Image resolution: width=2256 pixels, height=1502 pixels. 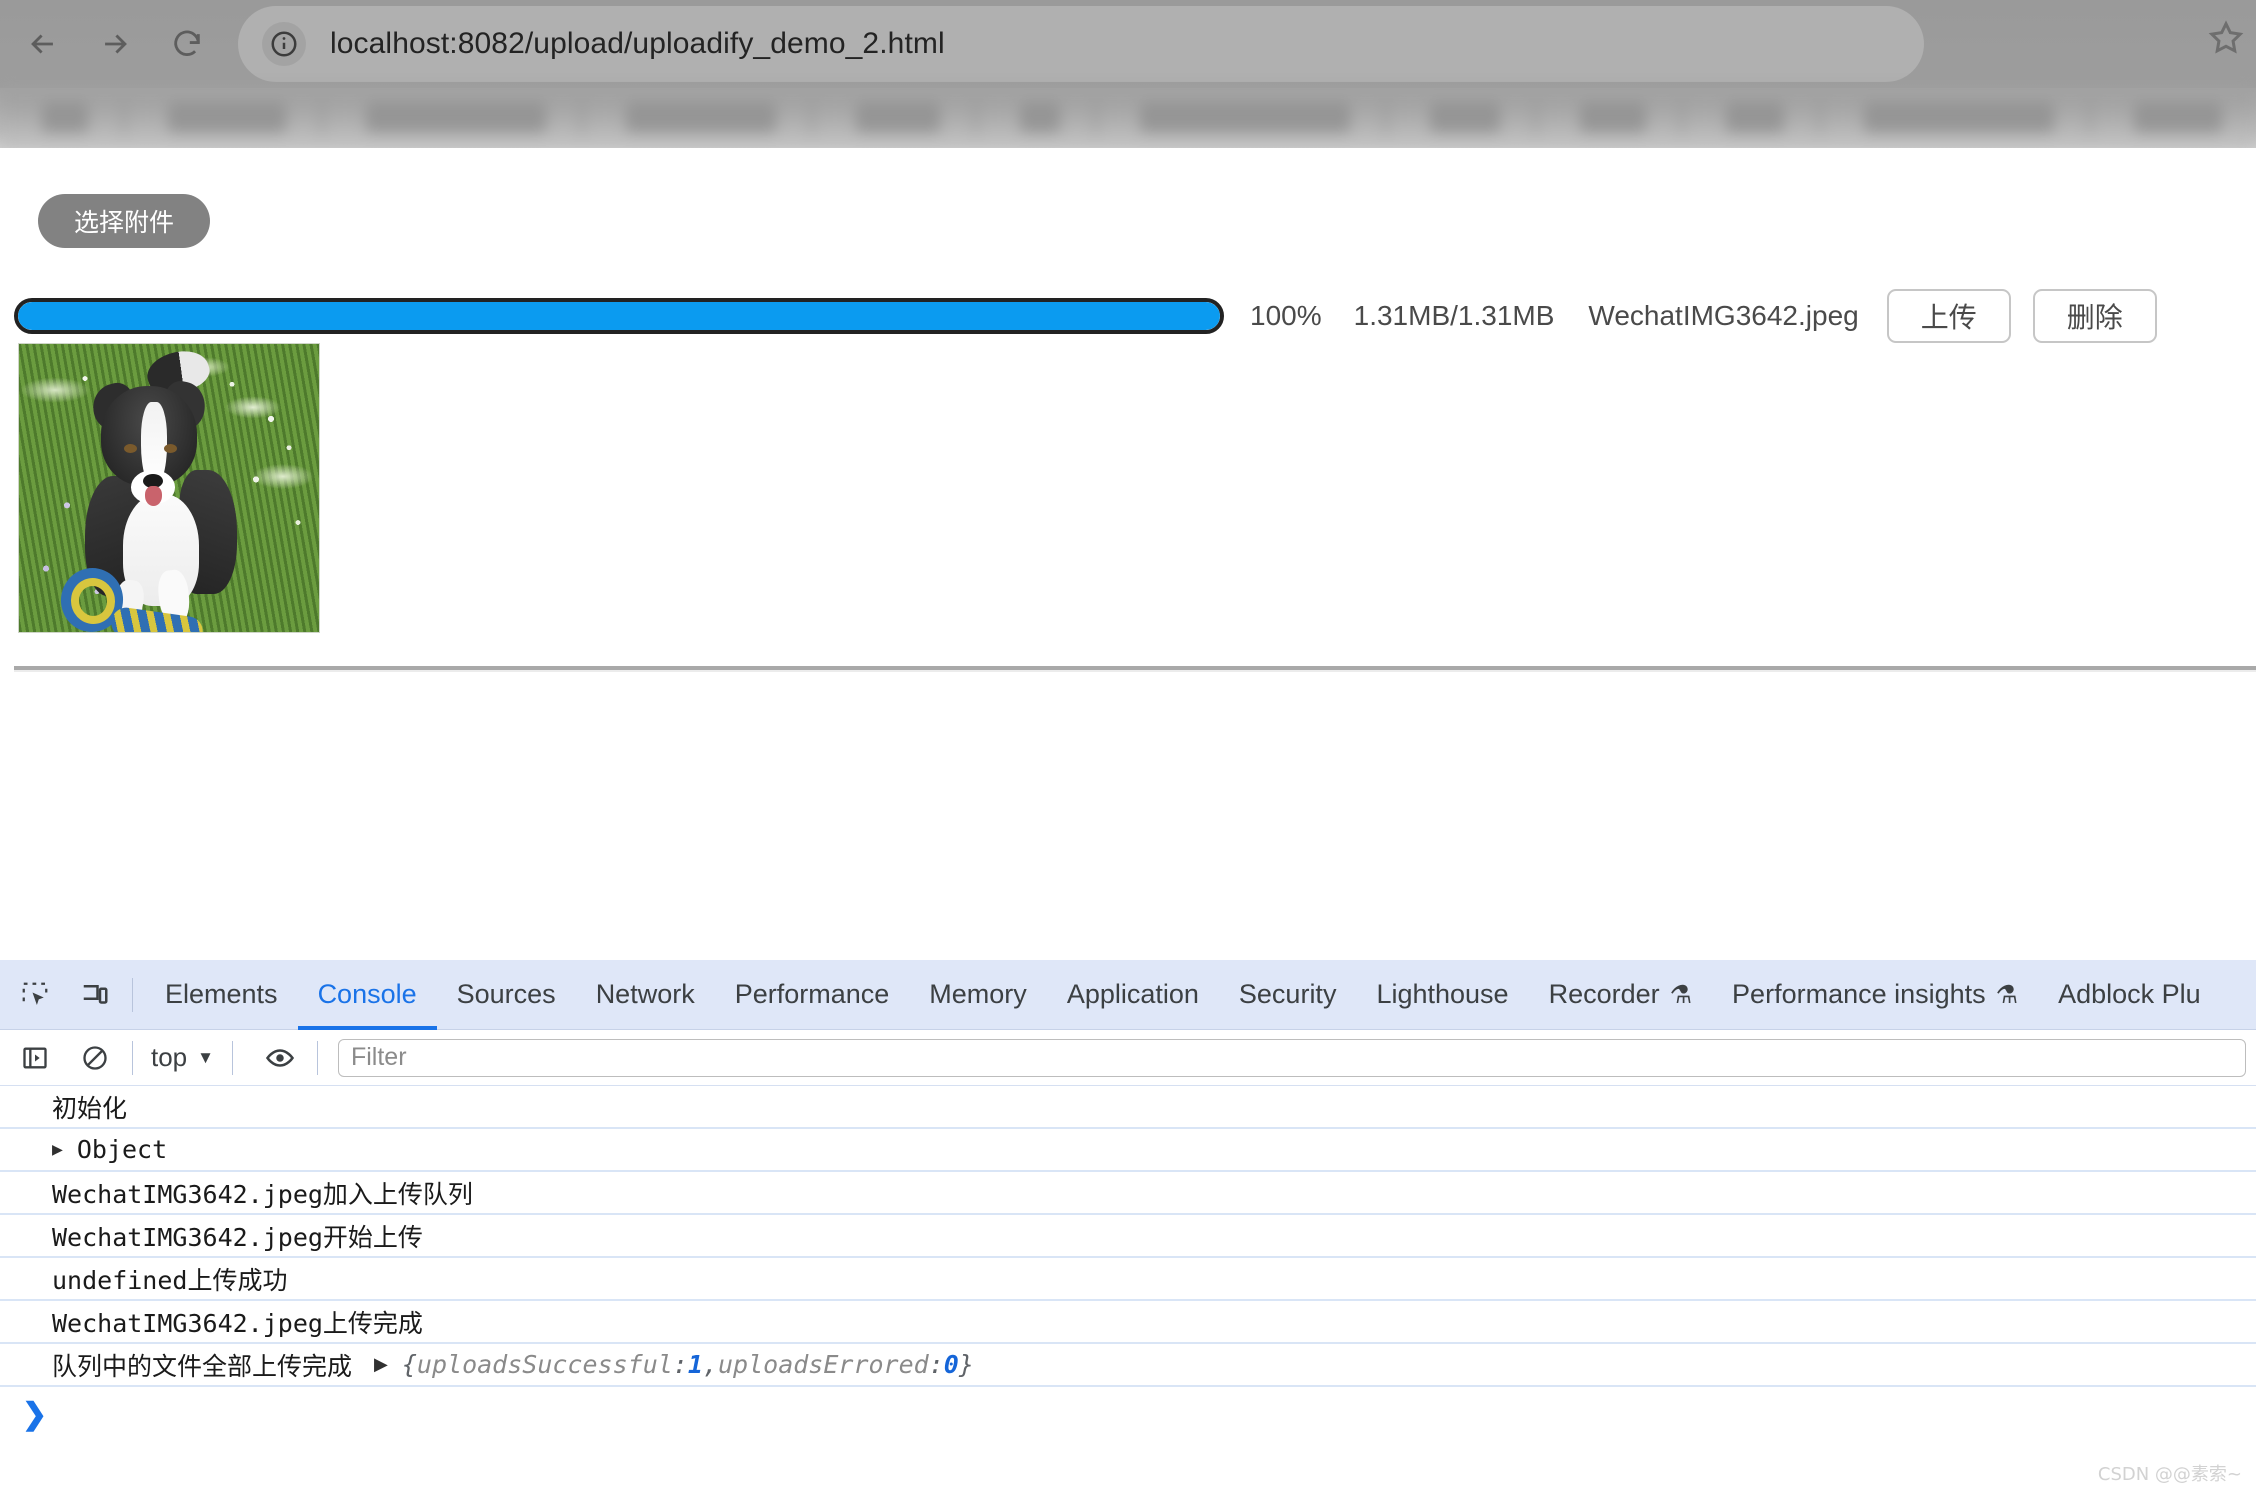 I want to click on tab-performance-insights: Performance insights ⚗, so click(x=1875, y=995).